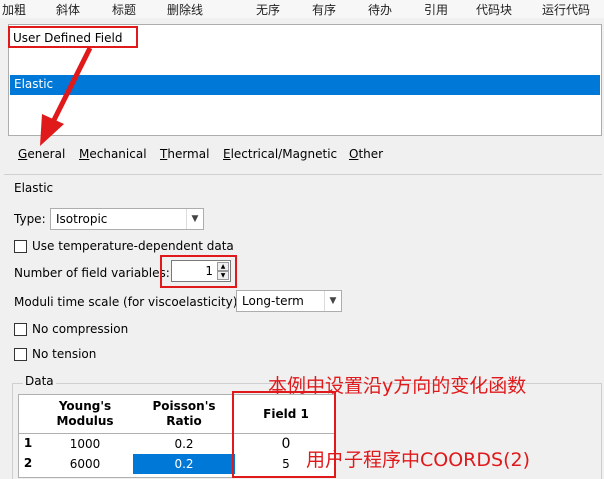 Image resolution: width=604 pixels, height=479 pixels. I want to click on annotation-arrow, so click(66, 96).